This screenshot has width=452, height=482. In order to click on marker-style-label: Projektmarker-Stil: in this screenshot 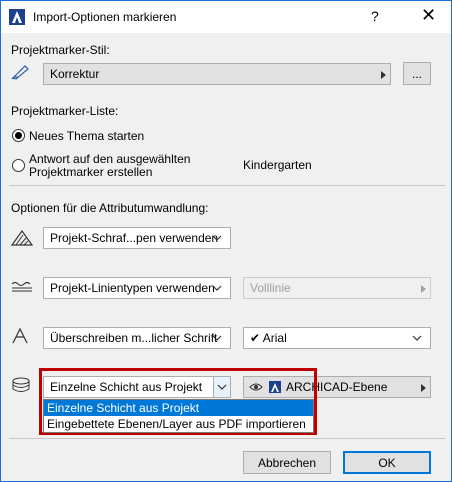, I will do `click(60, 50)`.